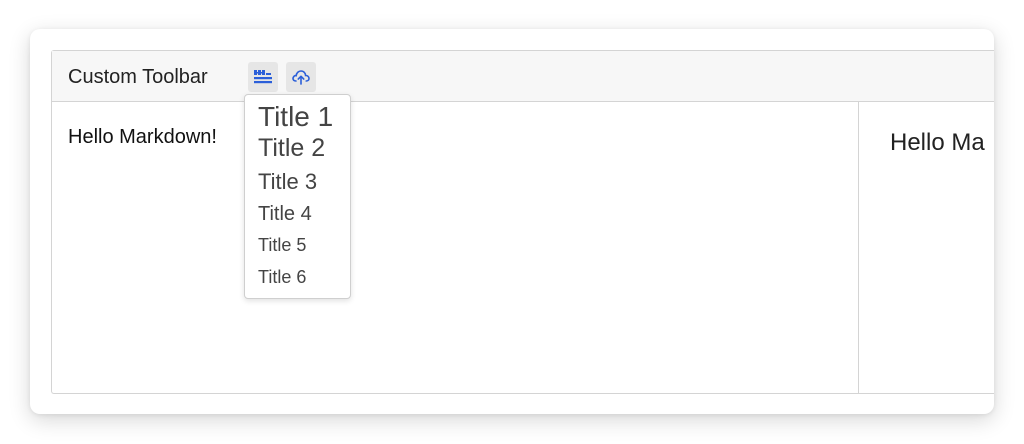  What do you see at coordinates (291, 148) in the screenshot?
I see `menu-item-title-2: Title 2` at bounding box center [291, 148].